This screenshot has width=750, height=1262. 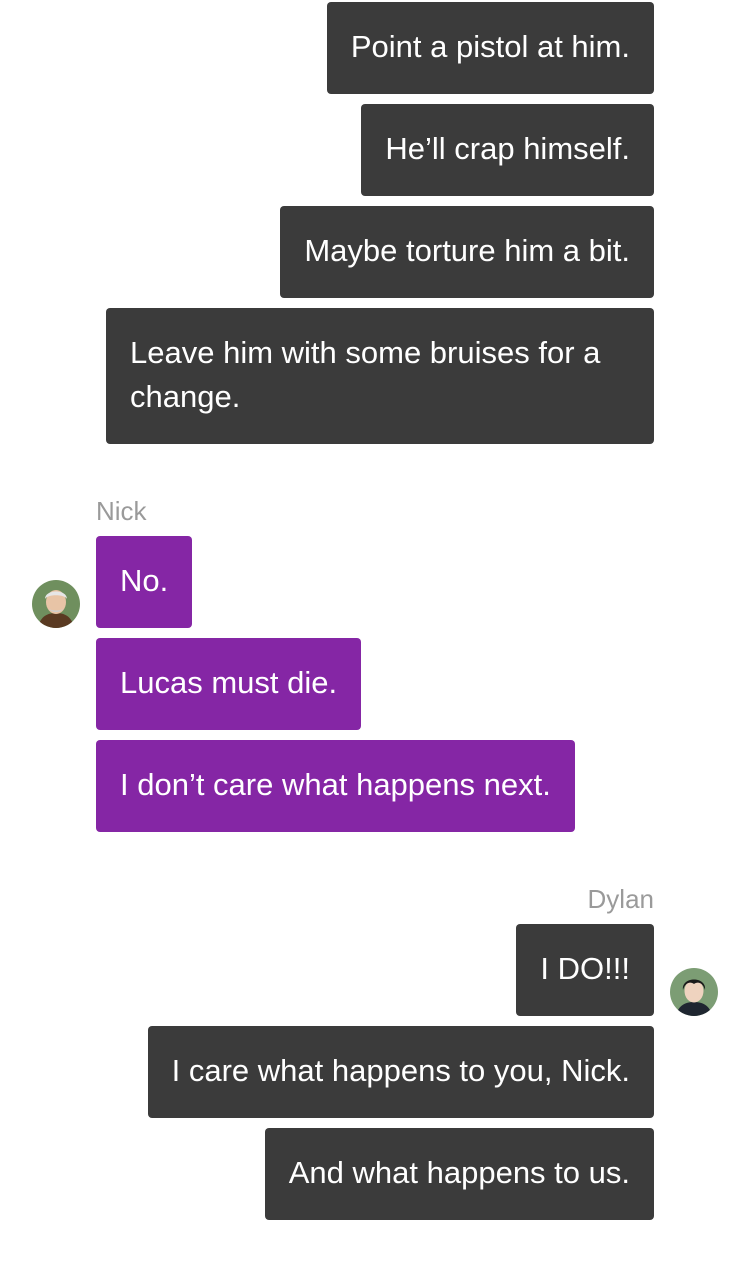 I want to click on message-bubble: Lucas must die., so click(x=229, y=684).